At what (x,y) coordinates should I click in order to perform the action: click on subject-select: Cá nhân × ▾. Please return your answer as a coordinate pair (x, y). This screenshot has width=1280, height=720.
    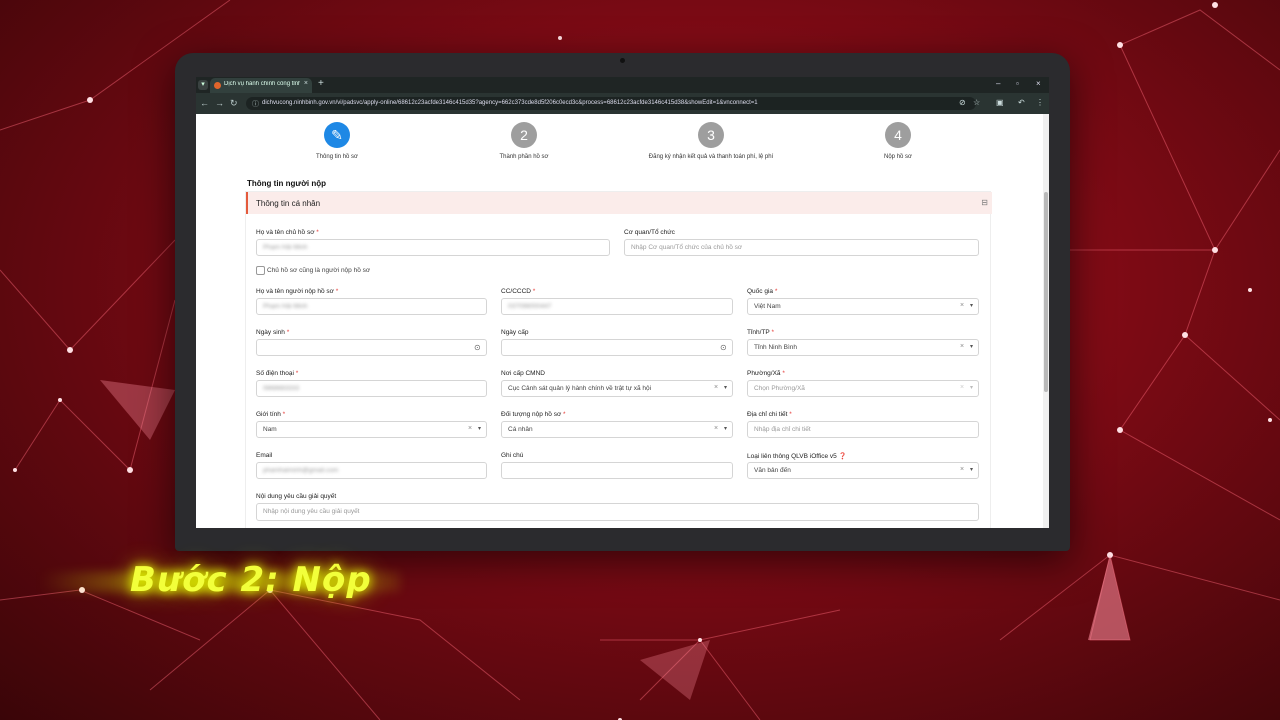
    Looking at the image, I should click on (617, 429).